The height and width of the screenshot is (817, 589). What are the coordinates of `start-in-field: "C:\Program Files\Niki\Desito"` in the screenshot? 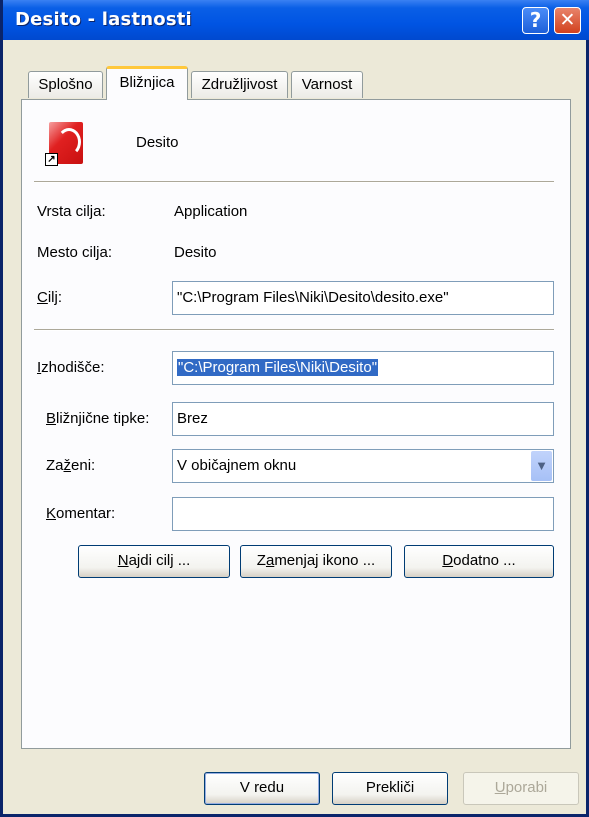 It's located at (363, 368).